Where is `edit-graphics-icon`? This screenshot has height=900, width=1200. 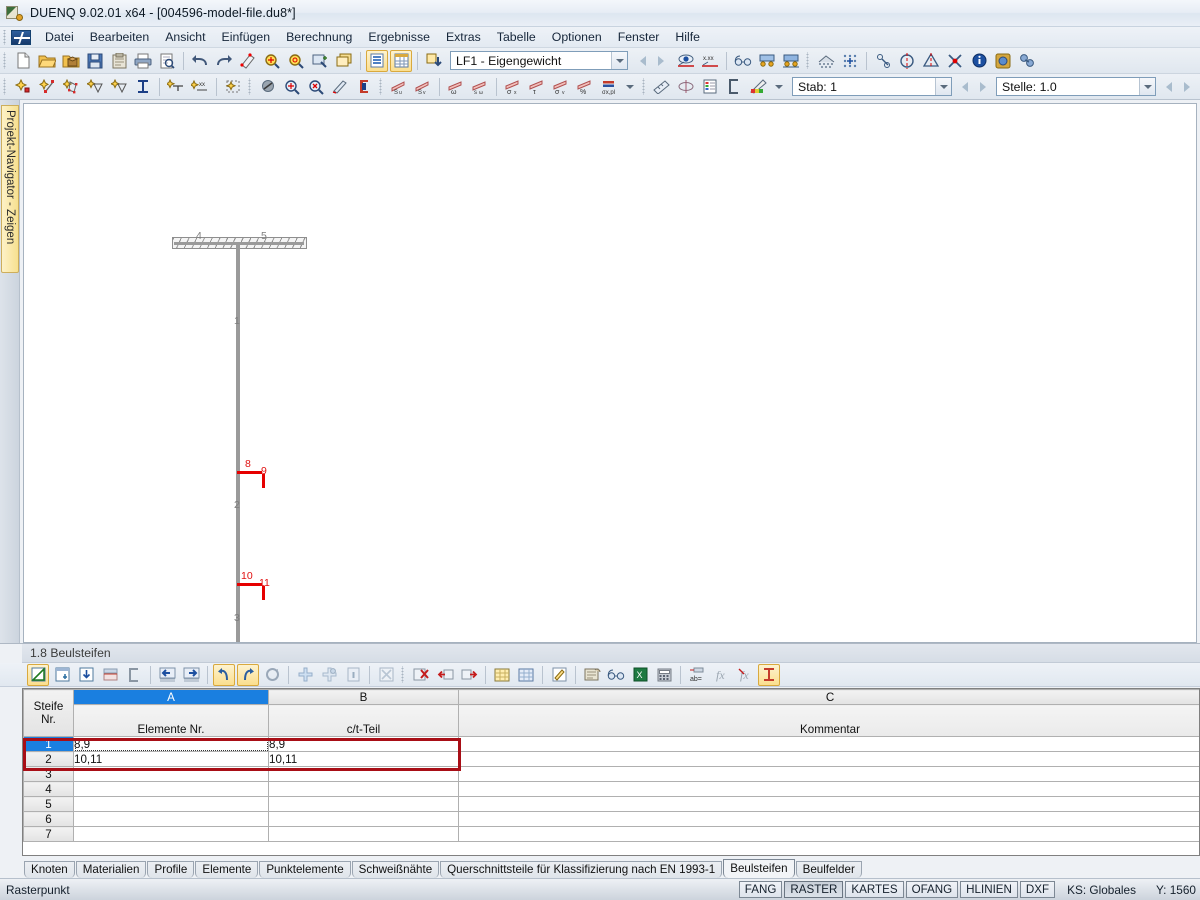 edit-graphics-icon is located at coordinates (340, 87).